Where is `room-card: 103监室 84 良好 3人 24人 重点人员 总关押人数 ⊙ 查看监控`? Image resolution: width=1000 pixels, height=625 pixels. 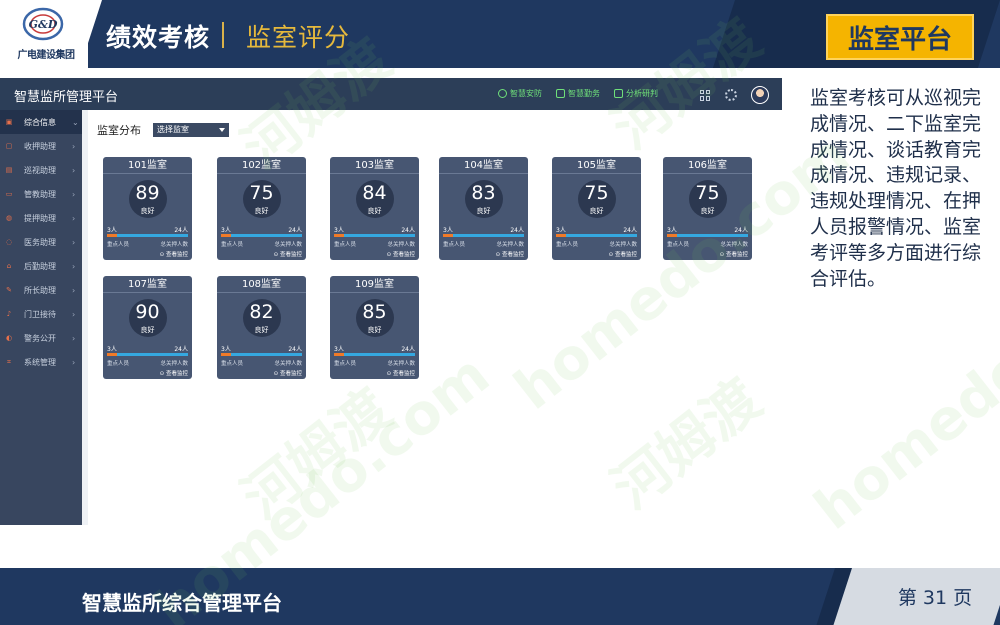
room-card: 103监室 84 良好 3人 24人 重点人员 总关押人数 ⊙ 查看监控 is located at coordinates (374, 208).